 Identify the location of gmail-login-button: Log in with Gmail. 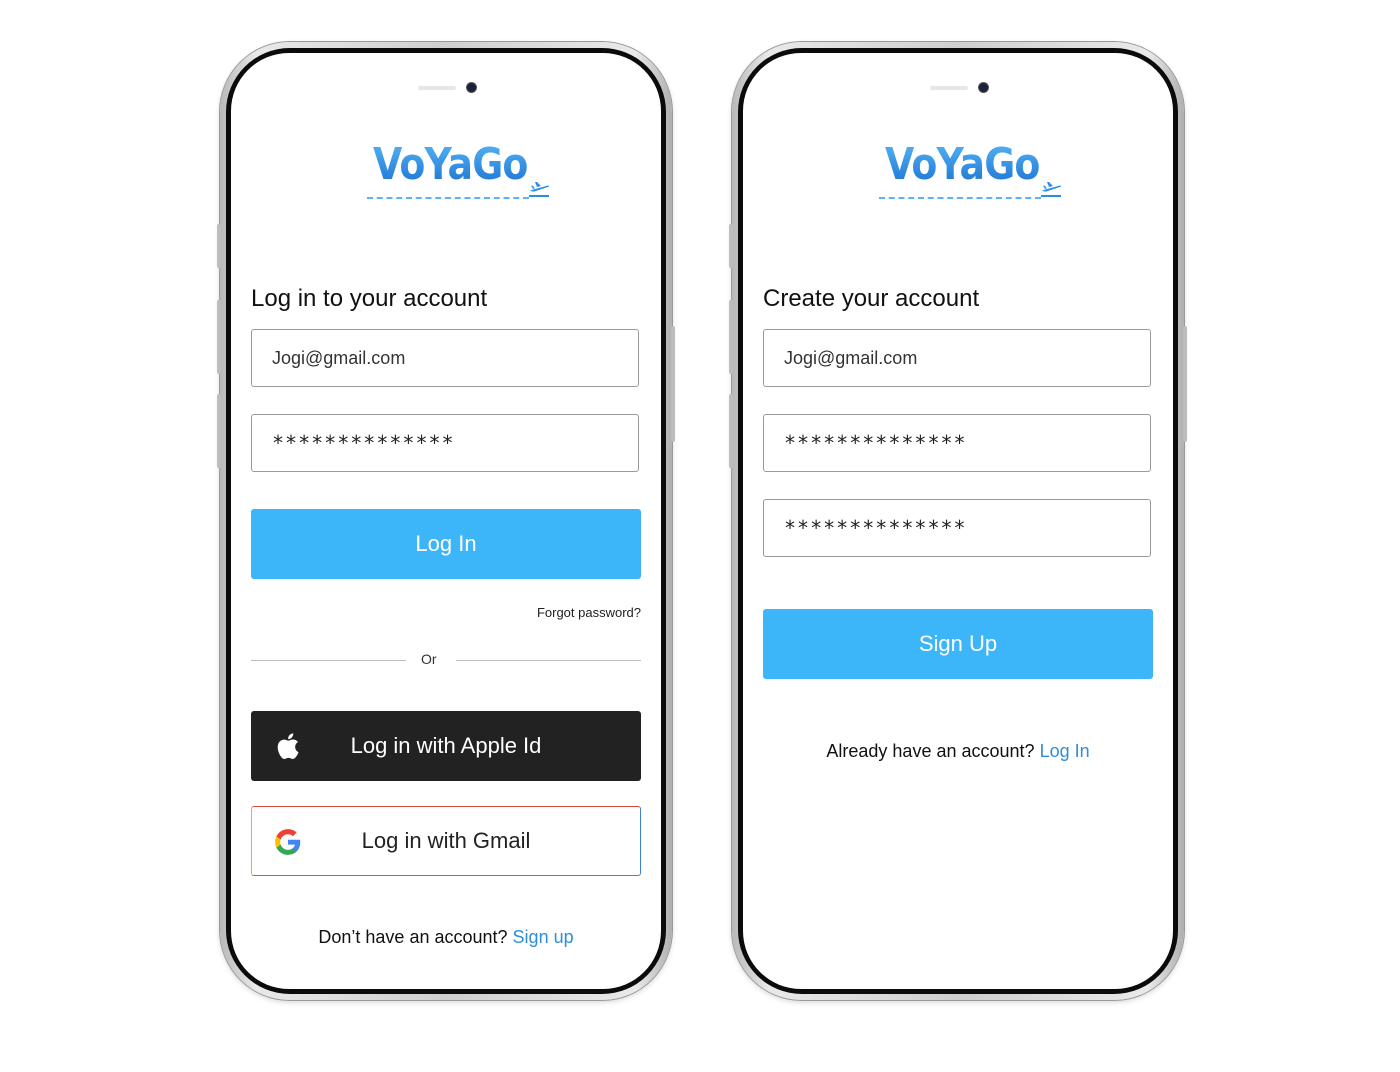
(446, 841).